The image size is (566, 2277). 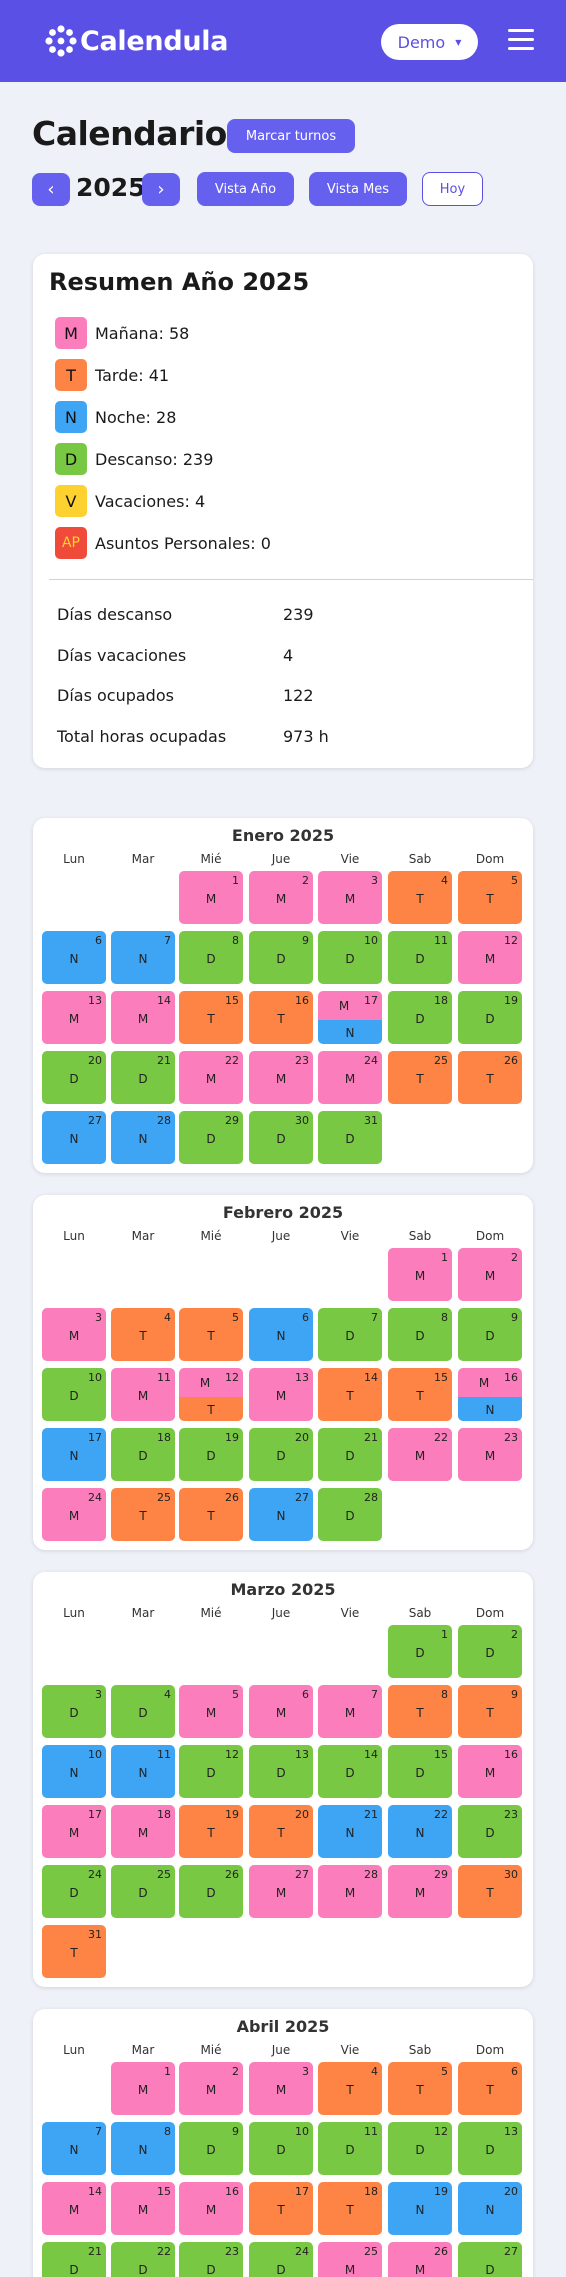 I want to click on day-cell: N 20, so click(x=490, y=2208).